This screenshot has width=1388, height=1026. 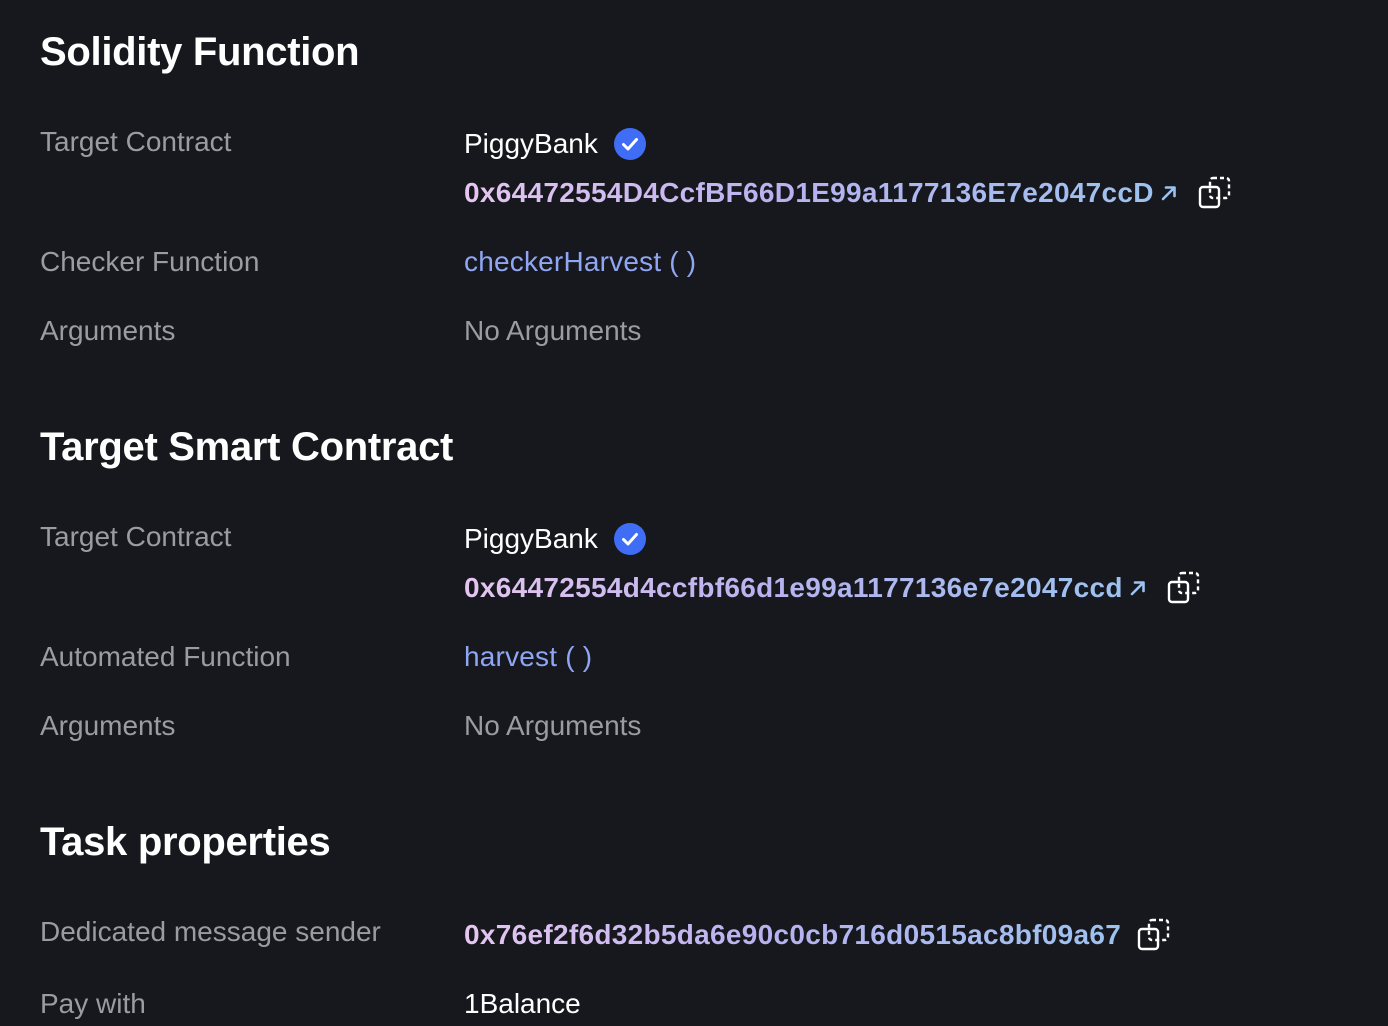 What do you see at coordinates (522, 1003) in the screenshot?
I see `pay-with-value: 1Balance` at bounding box center [522, 1003].